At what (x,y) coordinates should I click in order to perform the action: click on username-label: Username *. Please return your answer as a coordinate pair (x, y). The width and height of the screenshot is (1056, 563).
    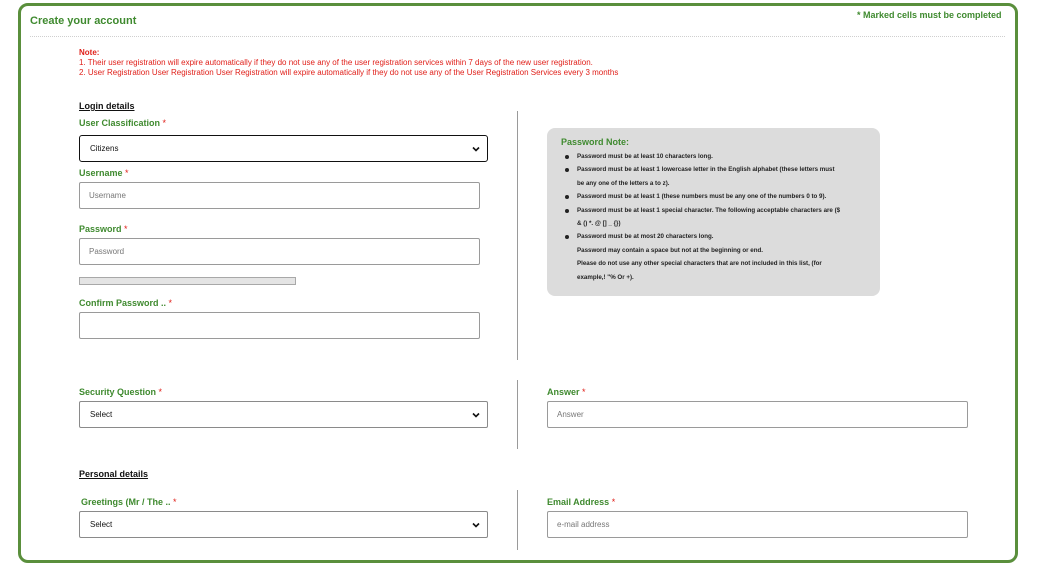
    Looking at the image, I should click on (104, 173).